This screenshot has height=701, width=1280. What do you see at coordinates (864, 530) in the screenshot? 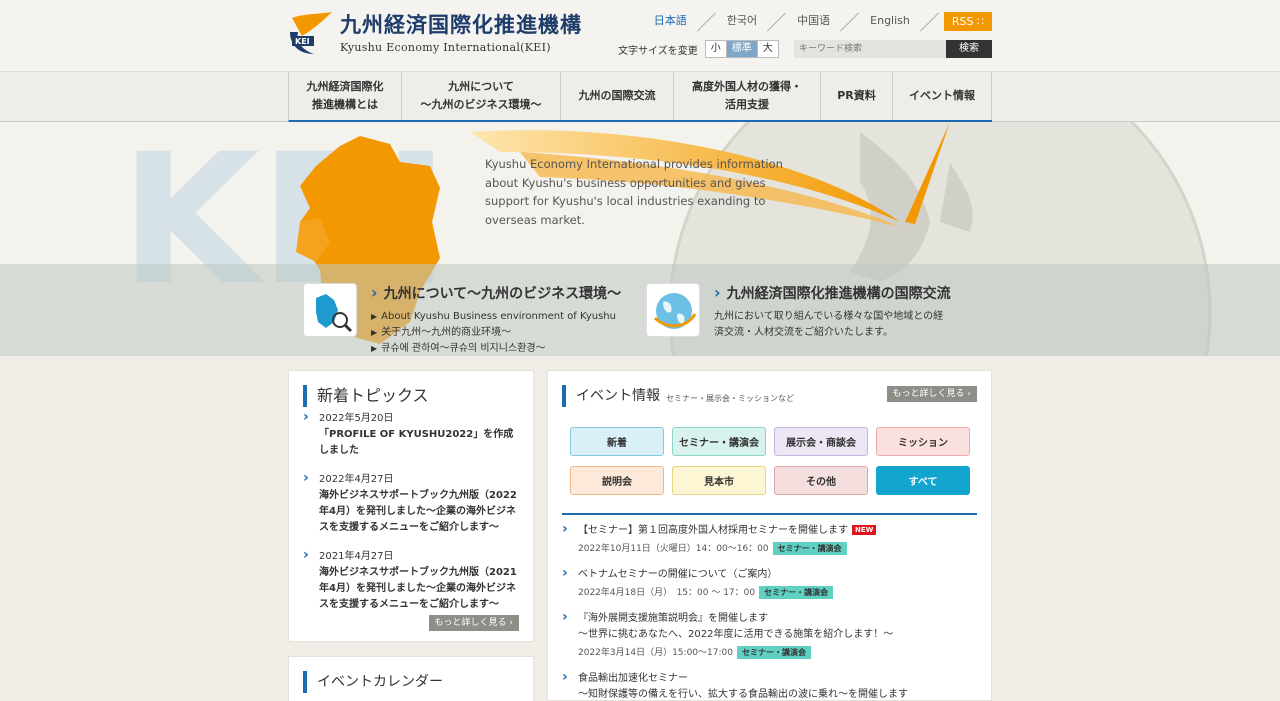
I see `new-badge: NEW` at bounding box center [864, 530].